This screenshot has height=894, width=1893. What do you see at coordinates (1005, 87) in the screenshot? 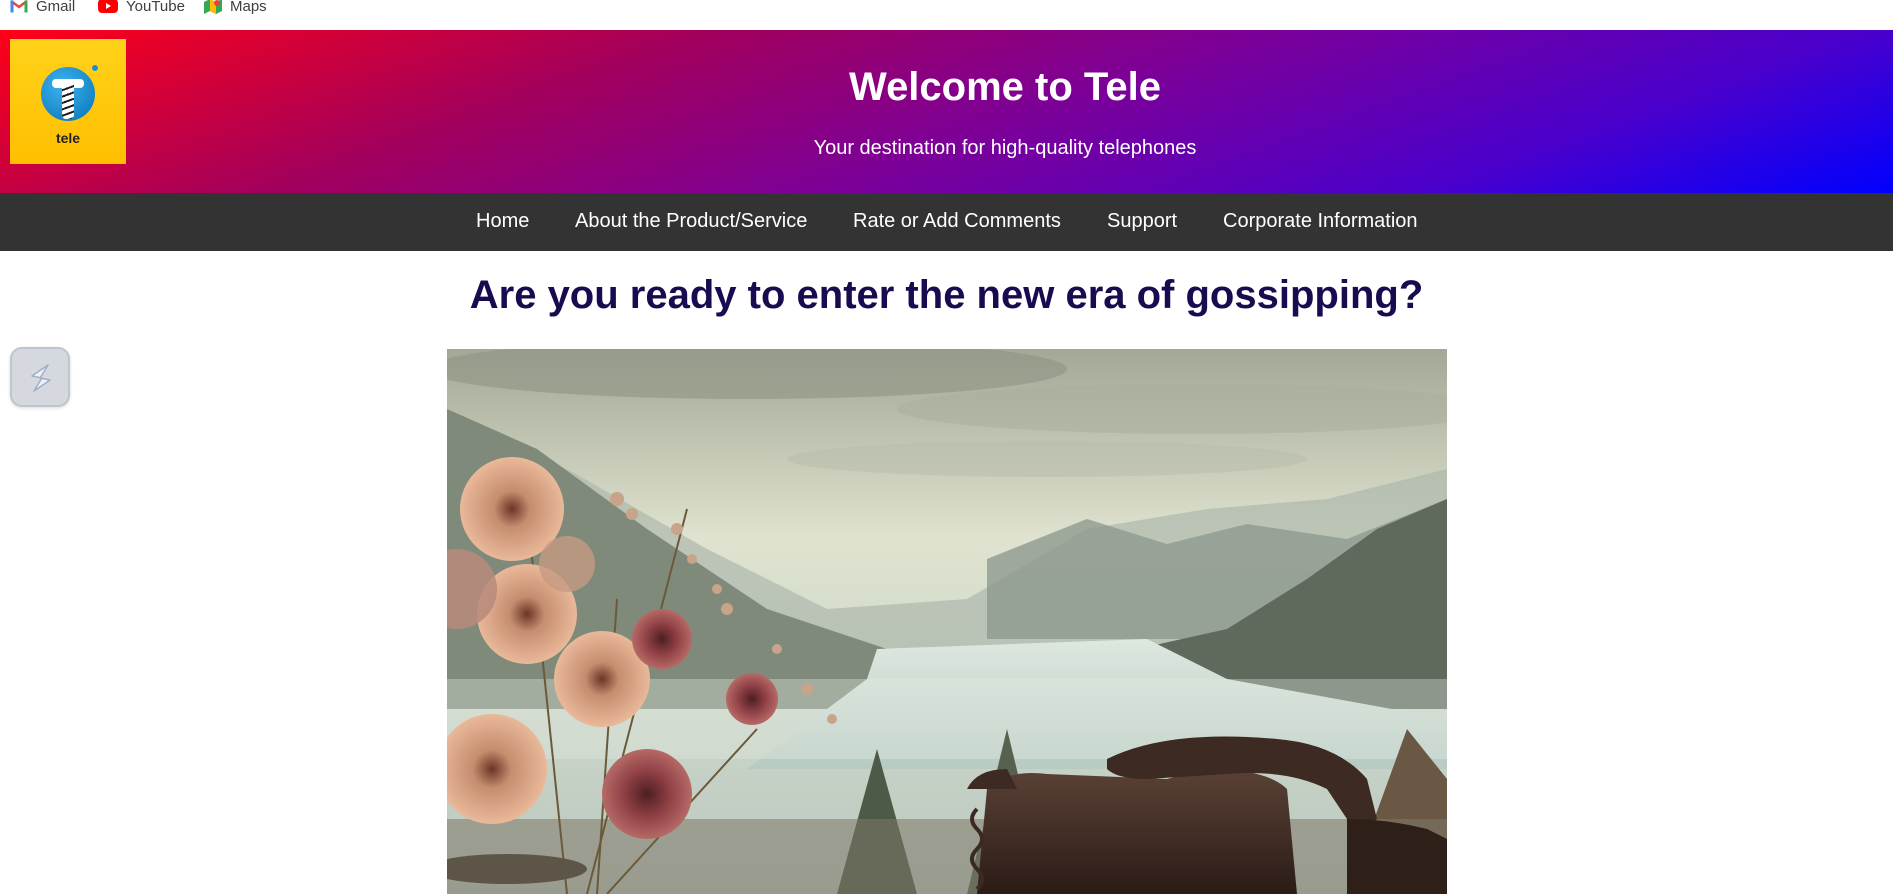
I see `site-title: Welcome to Tele` at bounding box center [1005, 87].